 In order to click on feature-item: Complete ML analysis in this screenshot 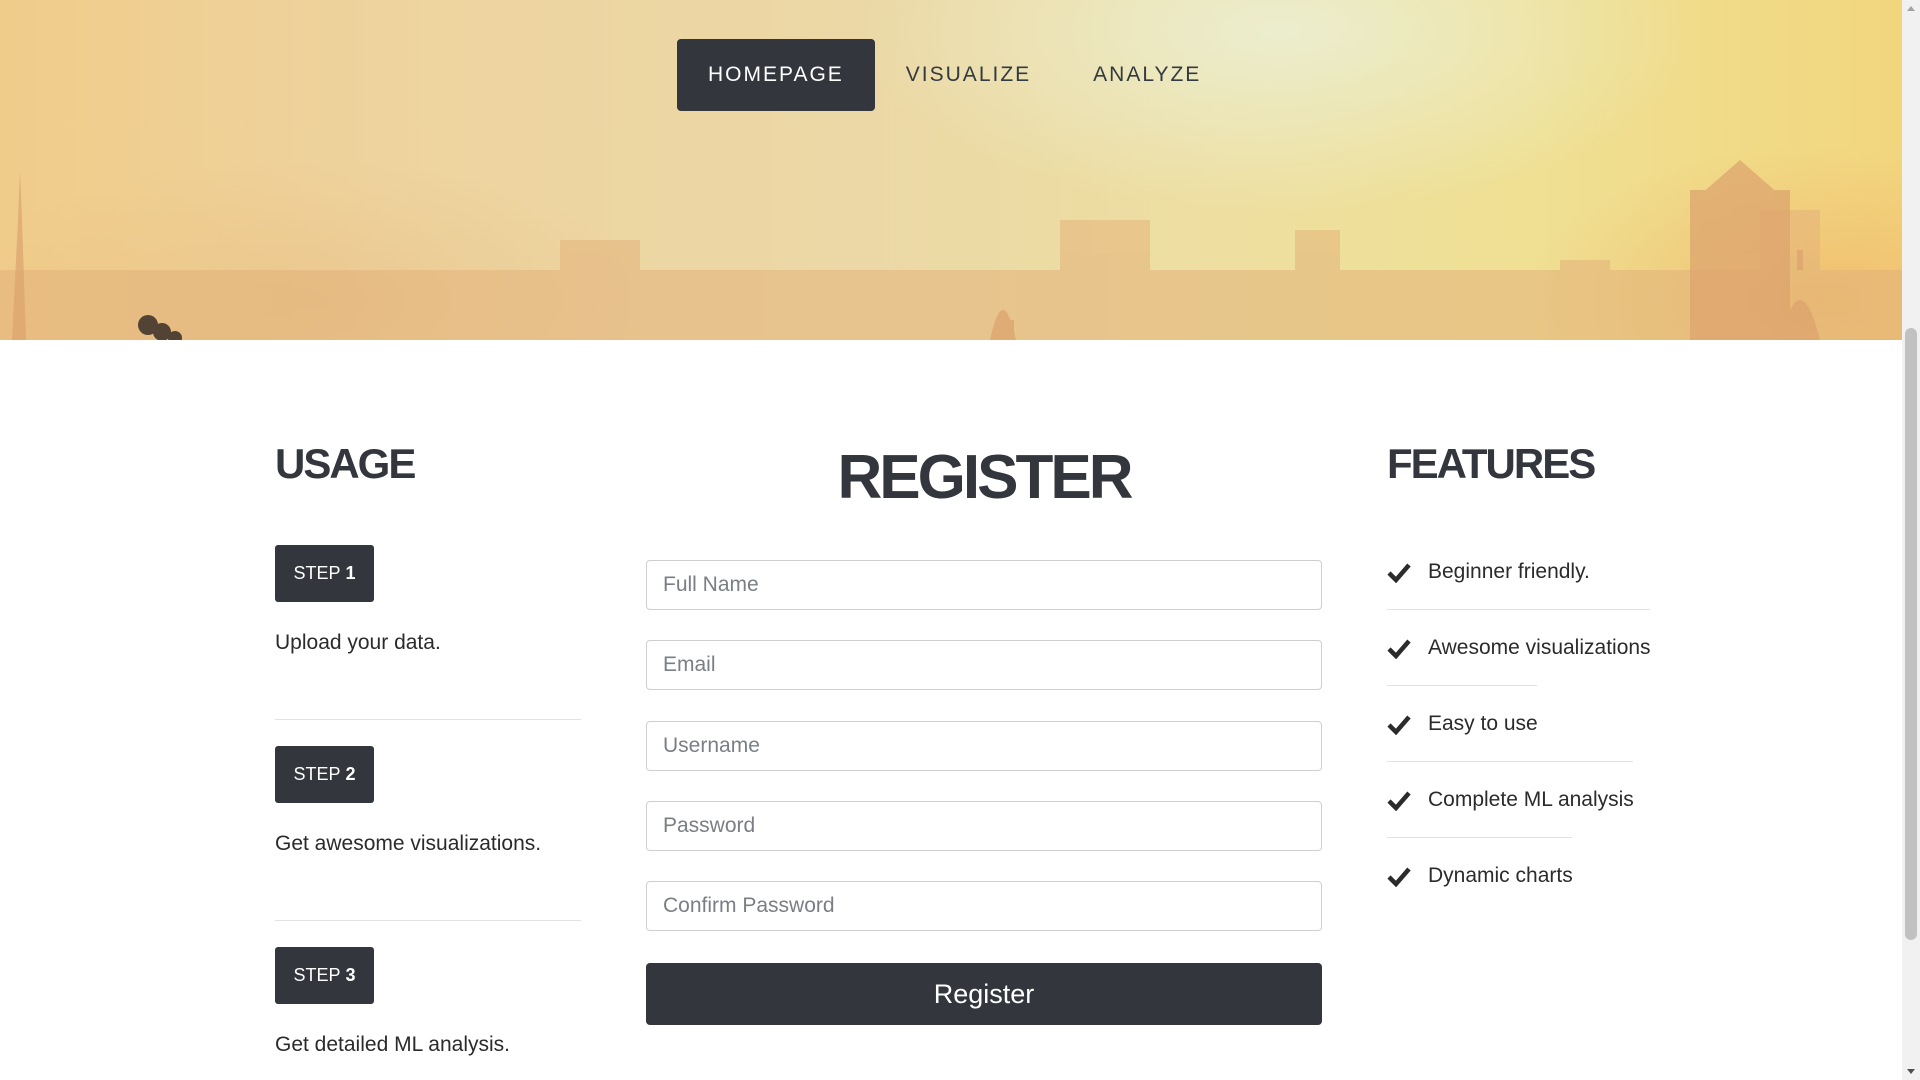, I will do `click(1519, 800)`.